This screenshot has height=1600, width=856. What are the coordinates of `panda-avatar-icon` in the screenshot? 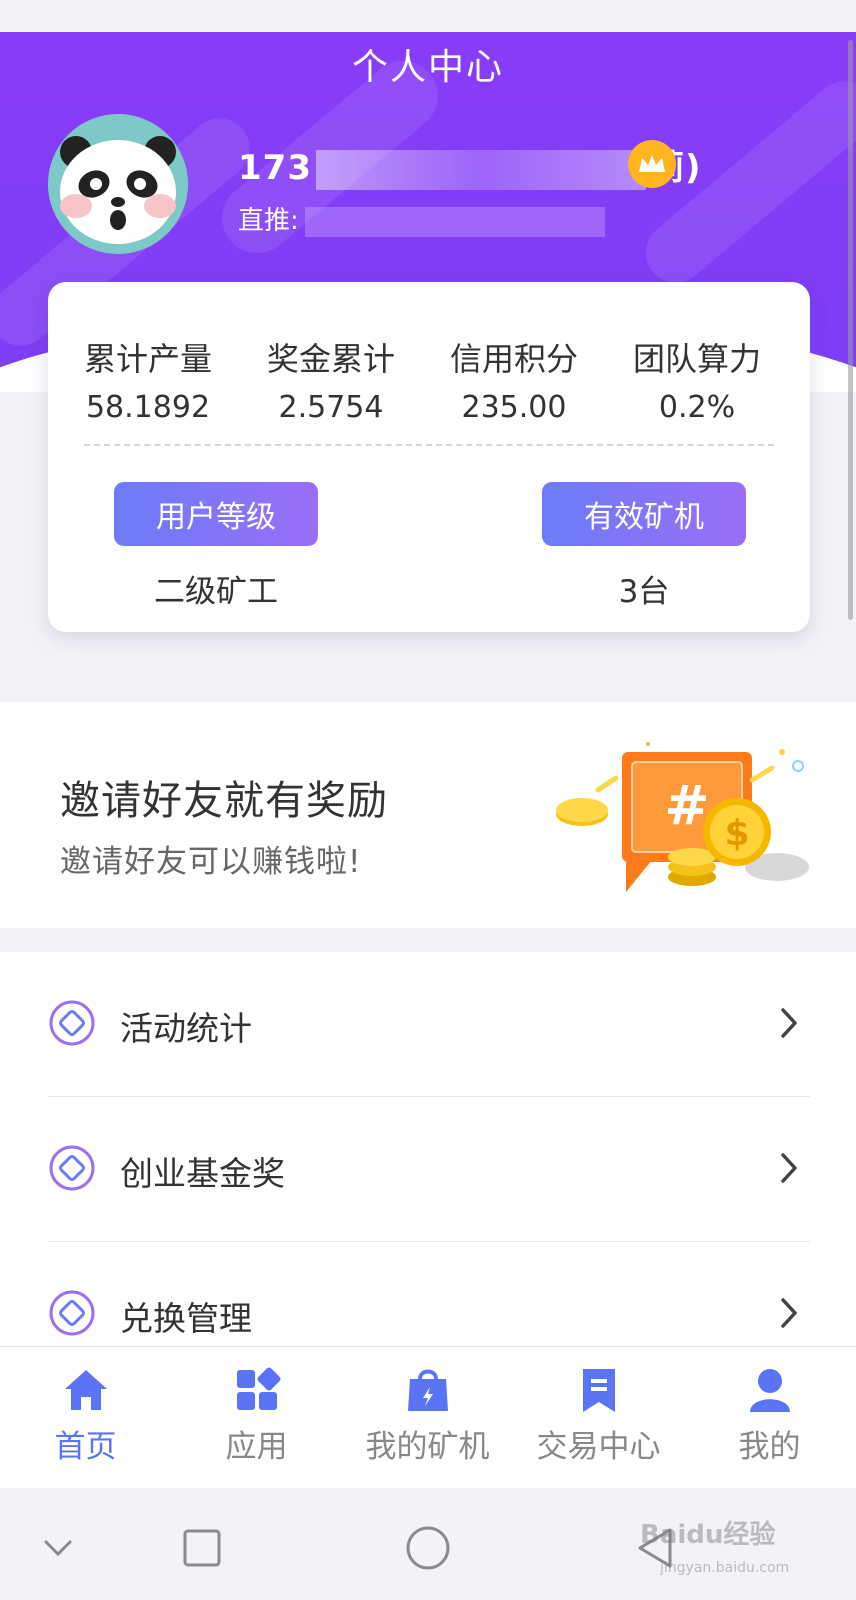 It's located at (118, 184).